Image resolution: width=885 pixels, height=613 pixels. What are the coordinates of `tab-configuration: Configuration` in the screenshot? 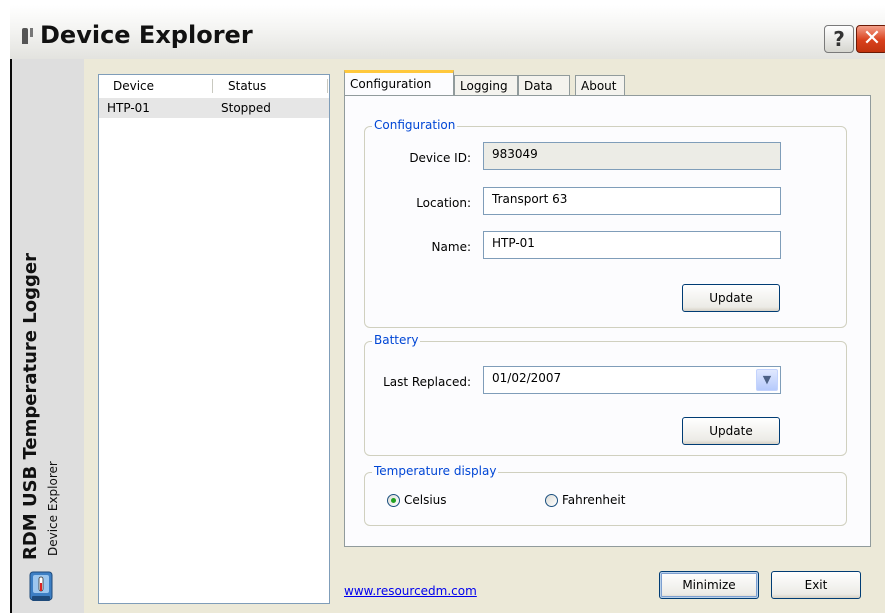 It's located at (399, 83).